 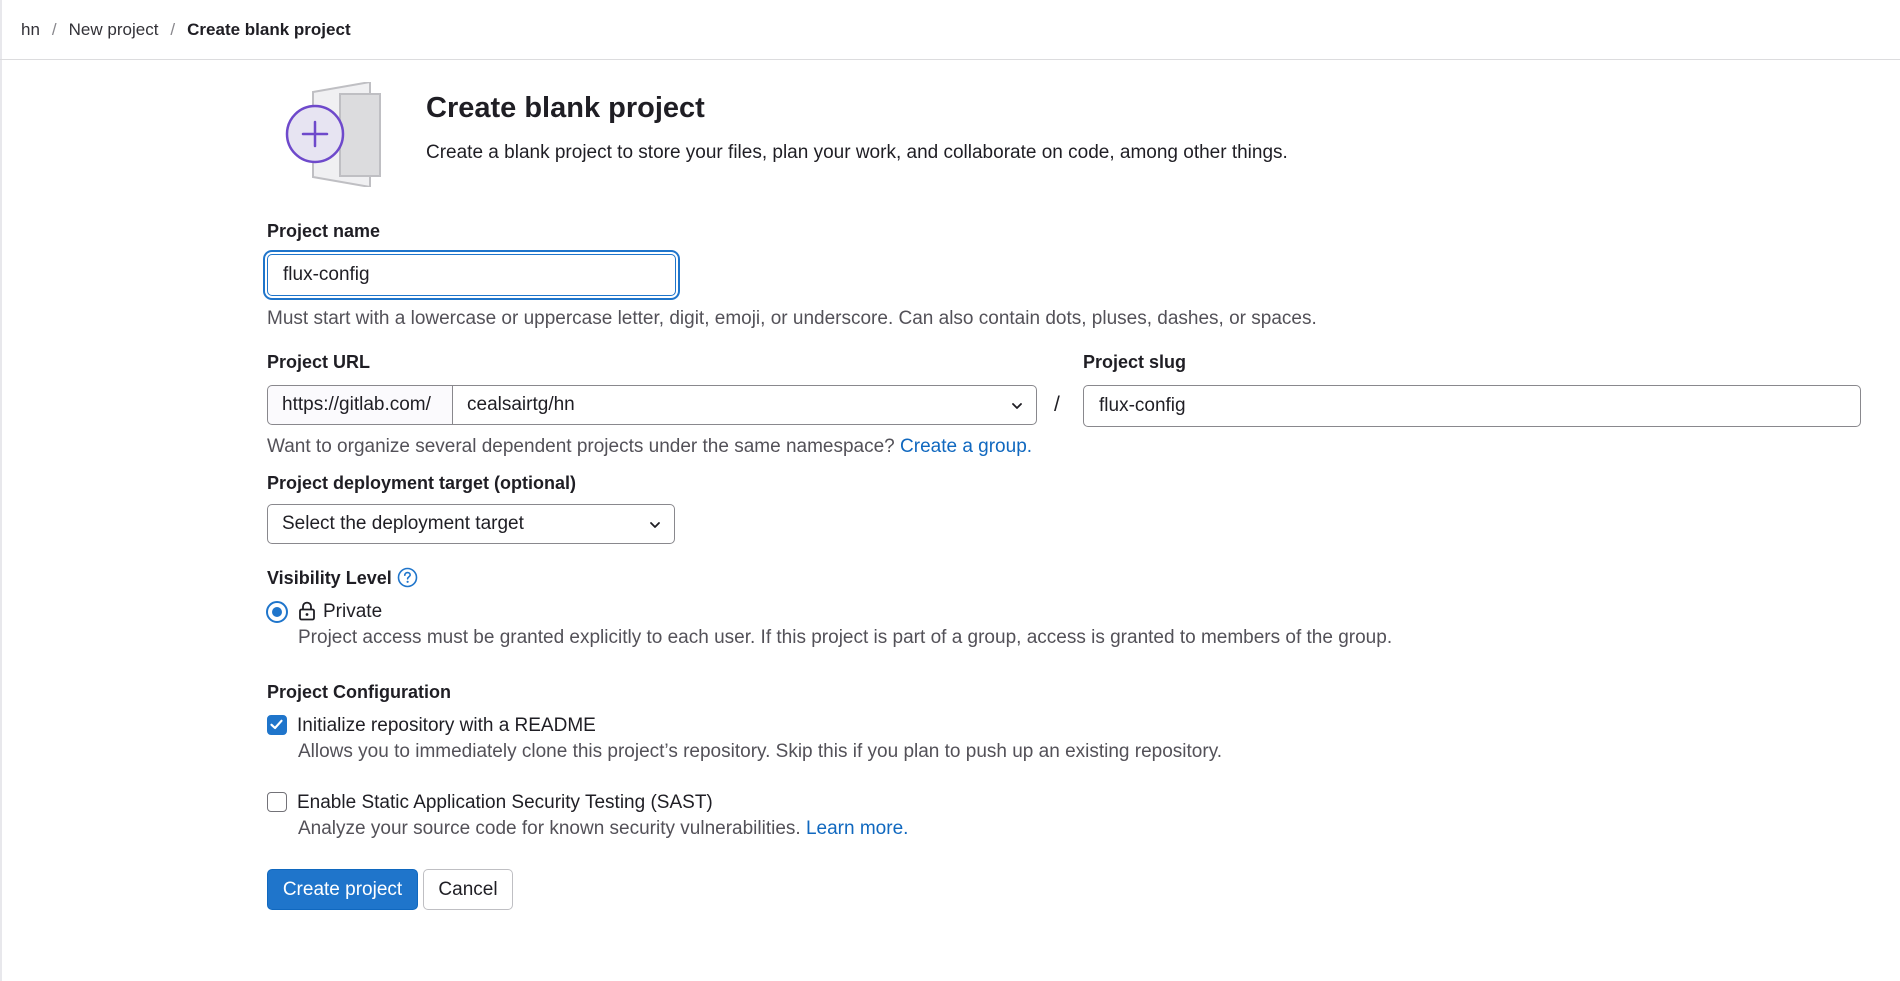 What do you see at coordinates (966, 446) in the screenshot?
I see `create-group-link: Create a group.` at bounding box center [966, 446].